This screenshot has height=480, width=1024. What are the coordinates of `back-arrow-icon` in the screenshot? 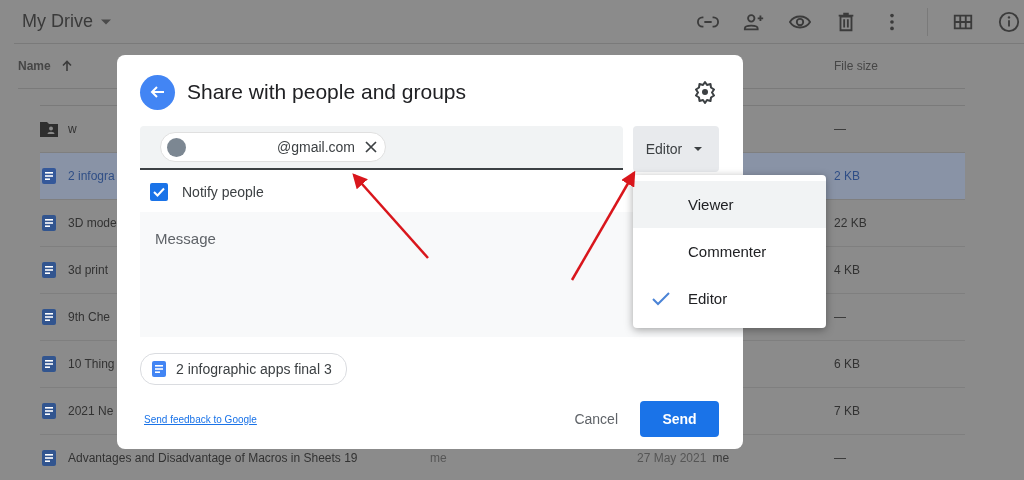 It's located at (157, 92).